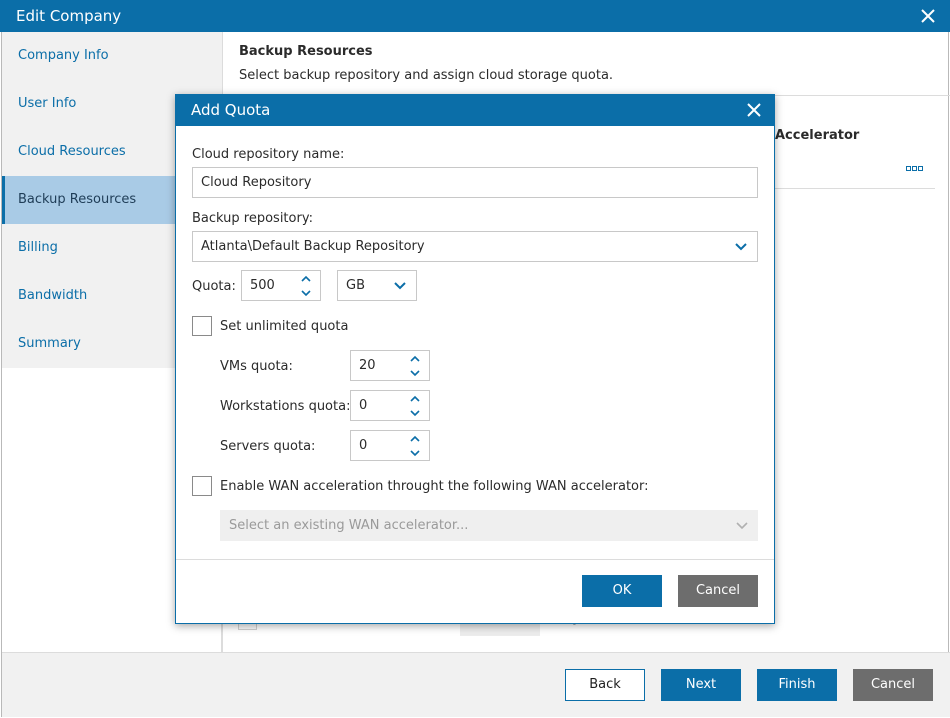  Describe the element at coordinates (622, 591) in the screenshot. I see `ok-button: OK` at that location.